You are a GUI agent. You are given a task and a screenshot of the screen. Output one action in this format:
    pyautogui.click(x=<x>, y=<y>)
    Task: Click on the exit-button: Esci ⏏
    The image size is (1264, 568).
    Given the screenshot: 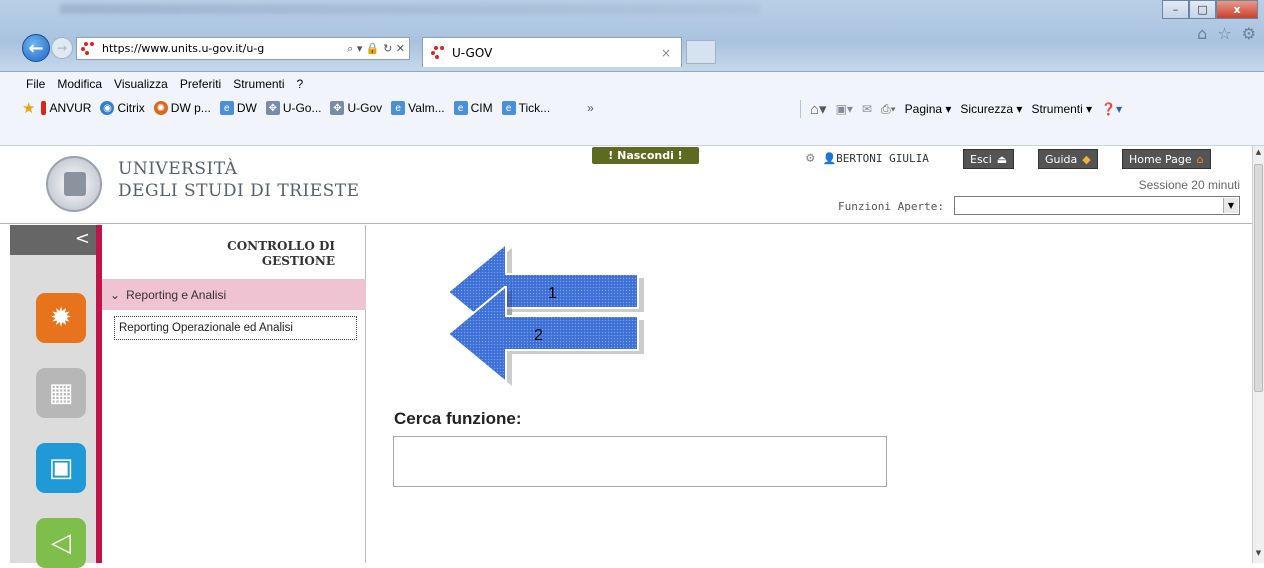 What is the action you would take?
    pyautogui.click(x=989, y=159)
    